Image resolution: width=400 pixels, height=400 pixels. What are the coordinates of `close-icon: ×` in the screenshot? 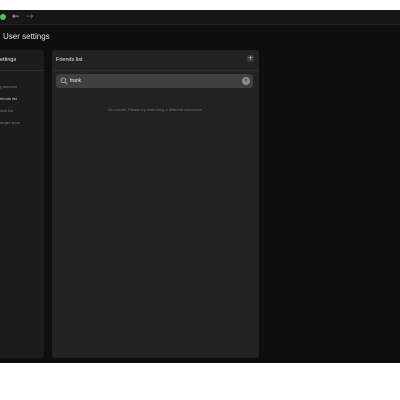 It's located at (246, 81).